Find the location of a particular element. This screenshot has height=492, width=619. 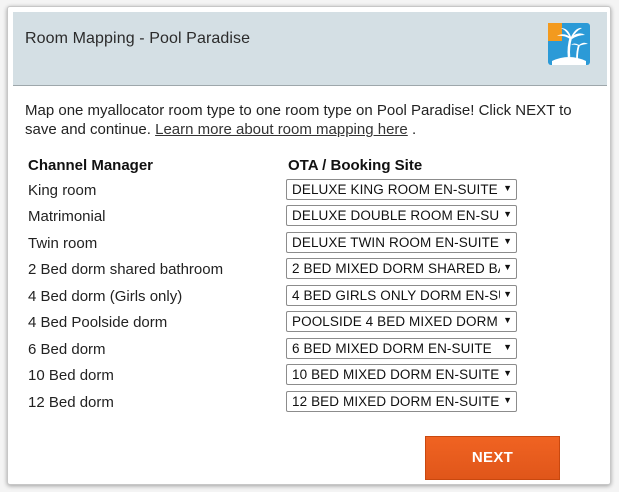

selected-ota-room: 4 BED GIRLS ONLY DORM EN-SUITE is located at coordinates (396, 295).